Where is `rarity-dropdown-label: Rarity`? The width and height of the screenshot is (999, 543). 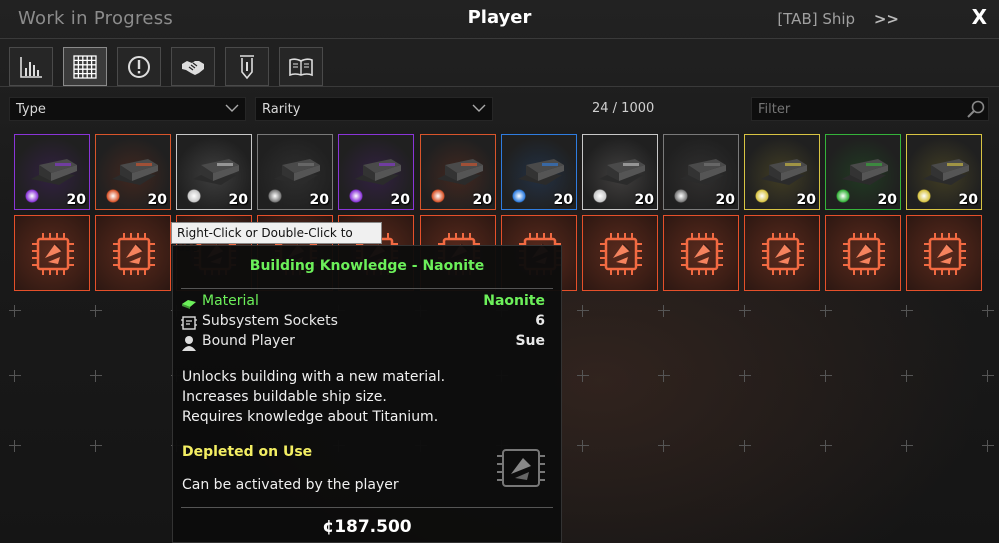
rarity-dropdown-label: Rarity is located at coordinates (281, 109).